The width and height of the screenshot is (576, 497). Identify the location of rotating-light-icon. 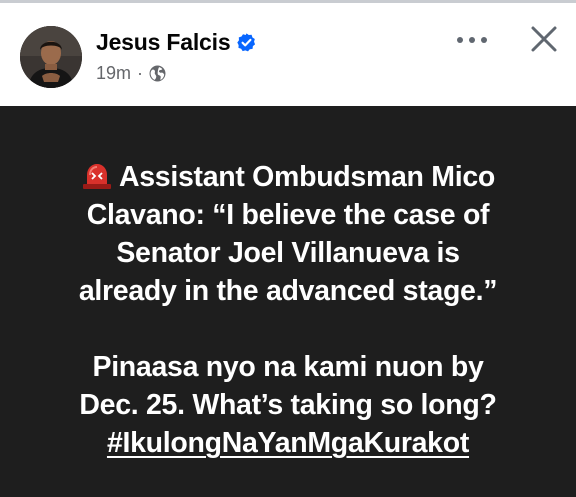
(97, 175).